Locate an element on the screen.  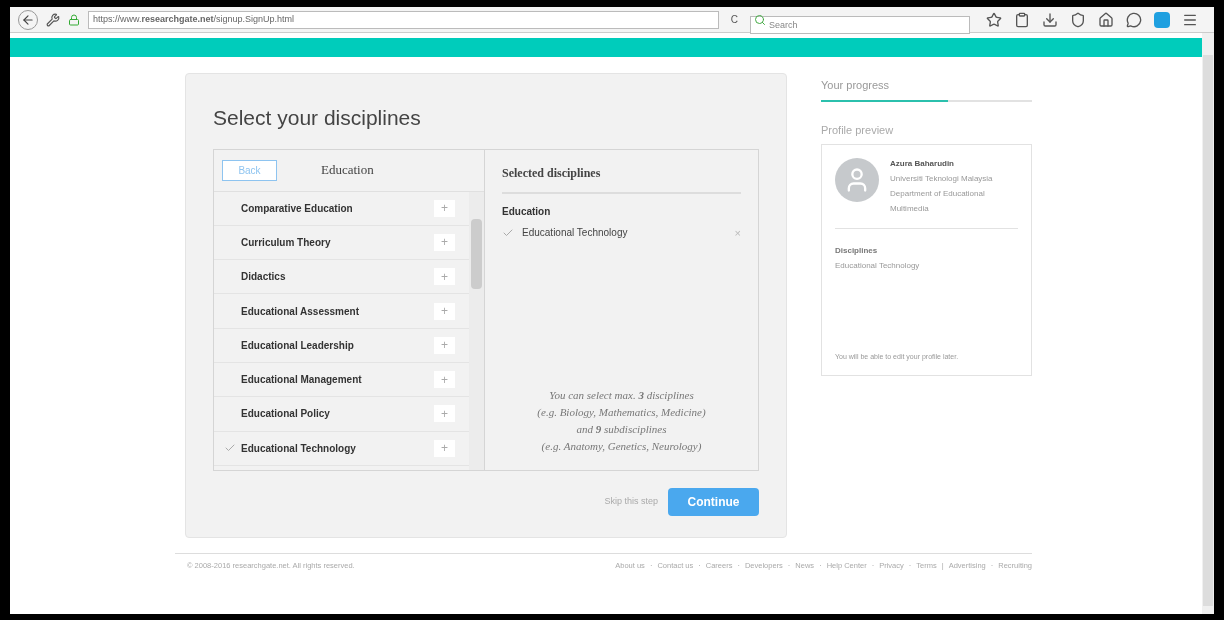
skip-link: Skip this step is located at coordinates (631, 501).